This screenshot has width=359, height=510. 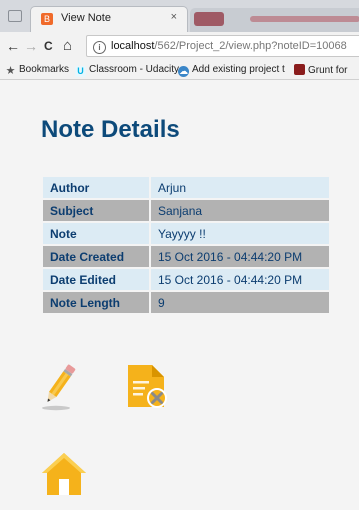 I want to click on table-row: Author Arjun, so click(x=186, y=187).